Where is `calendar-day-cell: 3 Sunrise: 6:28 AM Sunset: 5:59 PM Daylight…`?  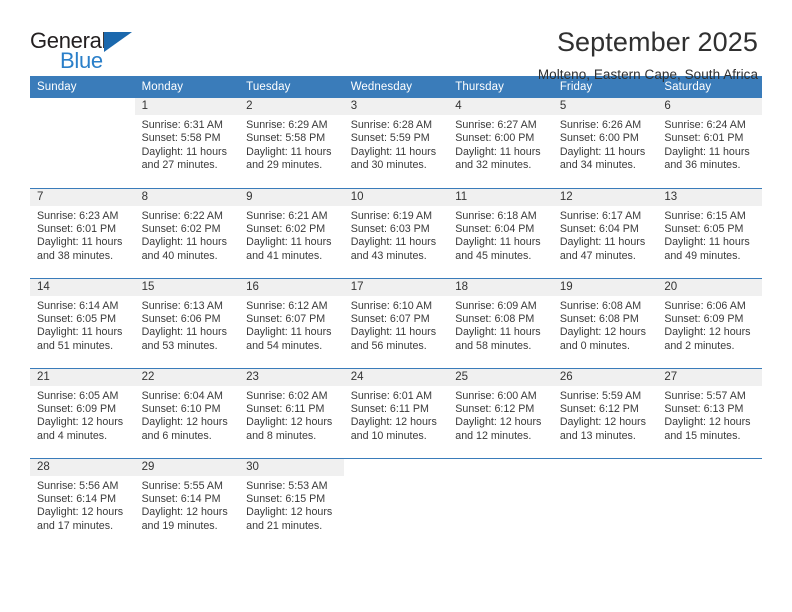 calendar-day-cell: 3 Sunrise: 6:28 AM Sunset: 5:59 PM Daylight… is located at coordinates (396, 143).